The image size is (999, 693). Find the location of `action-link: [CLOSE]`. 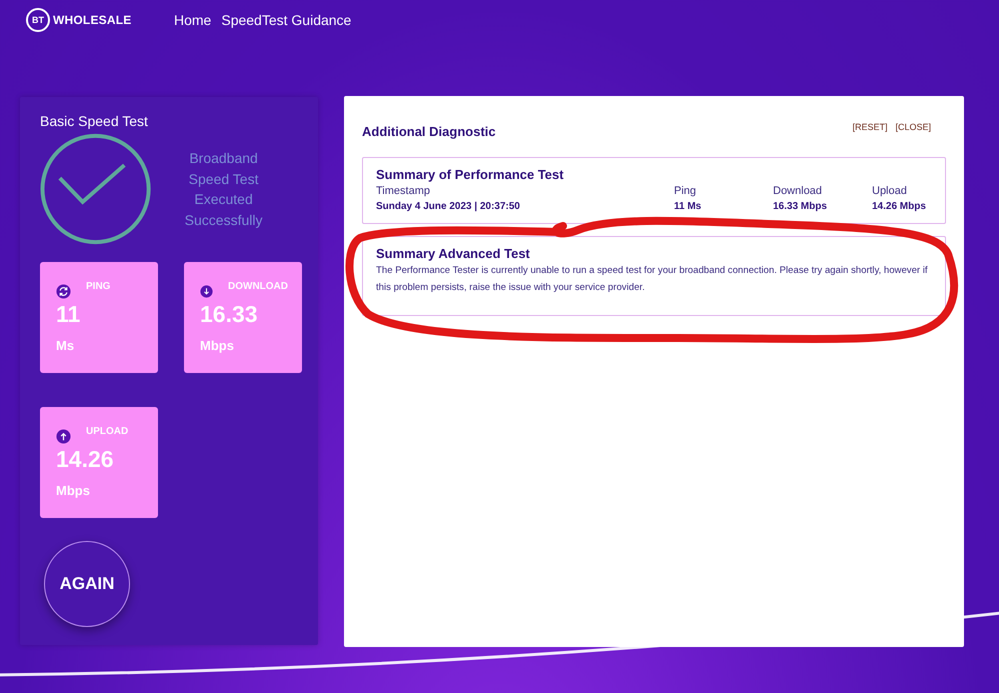

action-link: [CLOSE] is located at coordinates (913, 127).